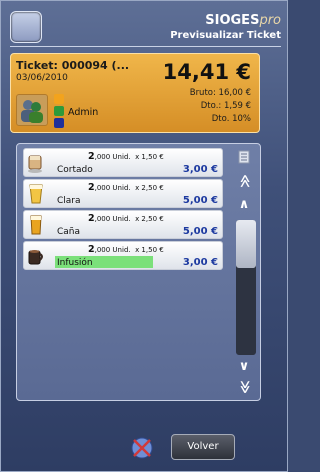  I want to click on scroll-controls: ≪ ∧ ∨ ≫, so click(245, 272).